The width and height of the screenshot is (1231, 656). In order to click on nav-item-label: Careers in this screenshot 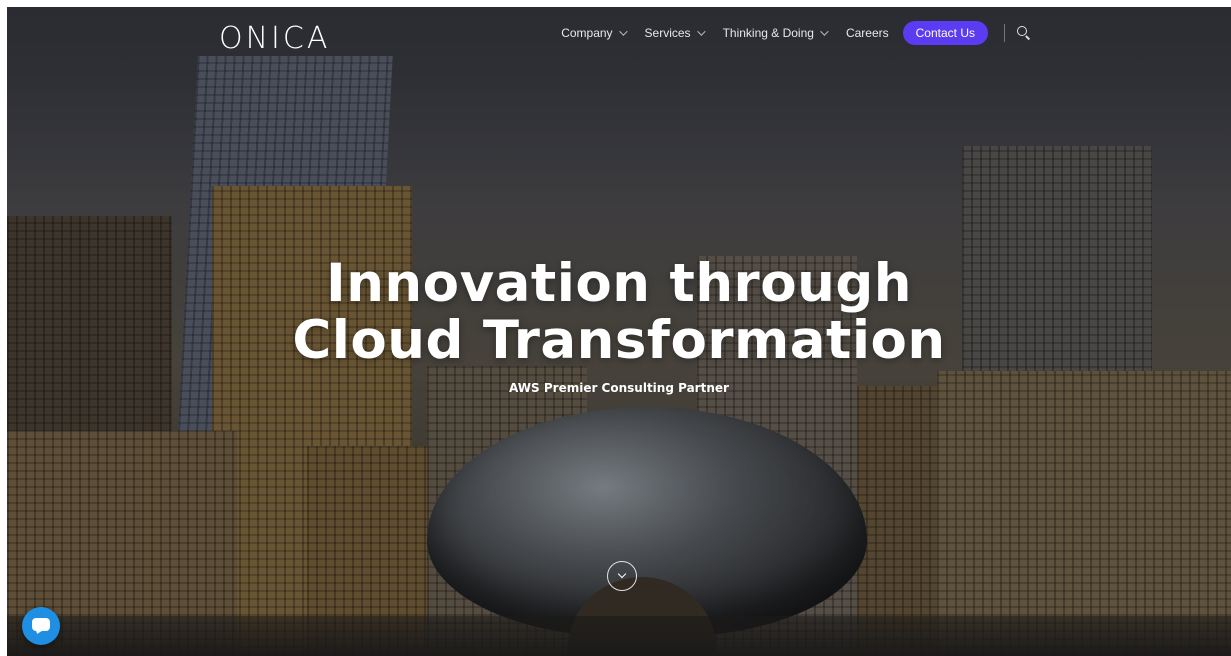, I will do `click(867, 33)`.